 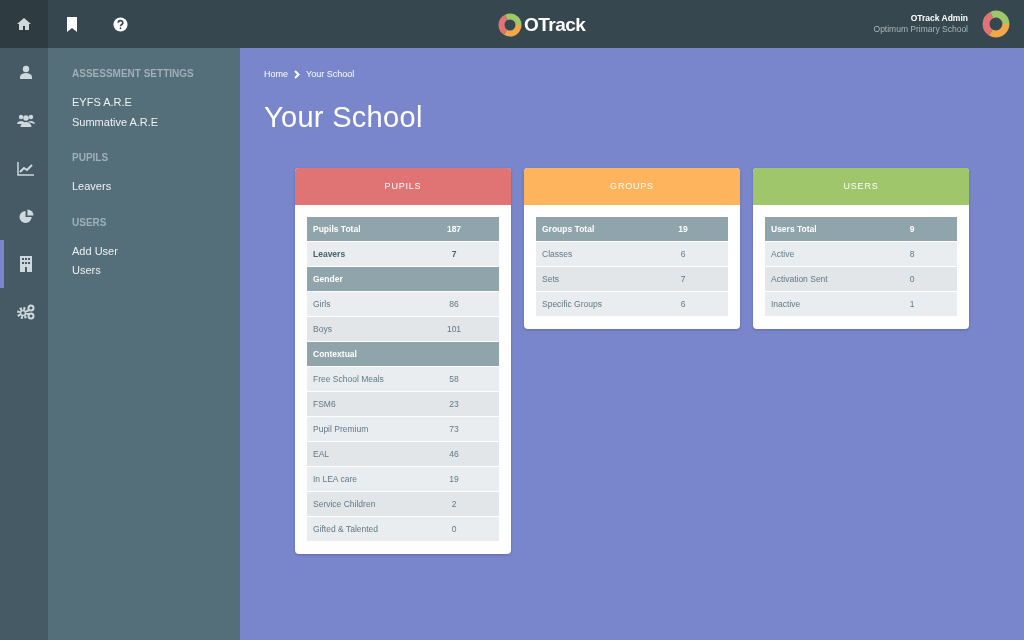 What do you see at coordinates (454, 304) in the screenshot?
I see `table-cell-text: 86` at bounding box center [454, 304].